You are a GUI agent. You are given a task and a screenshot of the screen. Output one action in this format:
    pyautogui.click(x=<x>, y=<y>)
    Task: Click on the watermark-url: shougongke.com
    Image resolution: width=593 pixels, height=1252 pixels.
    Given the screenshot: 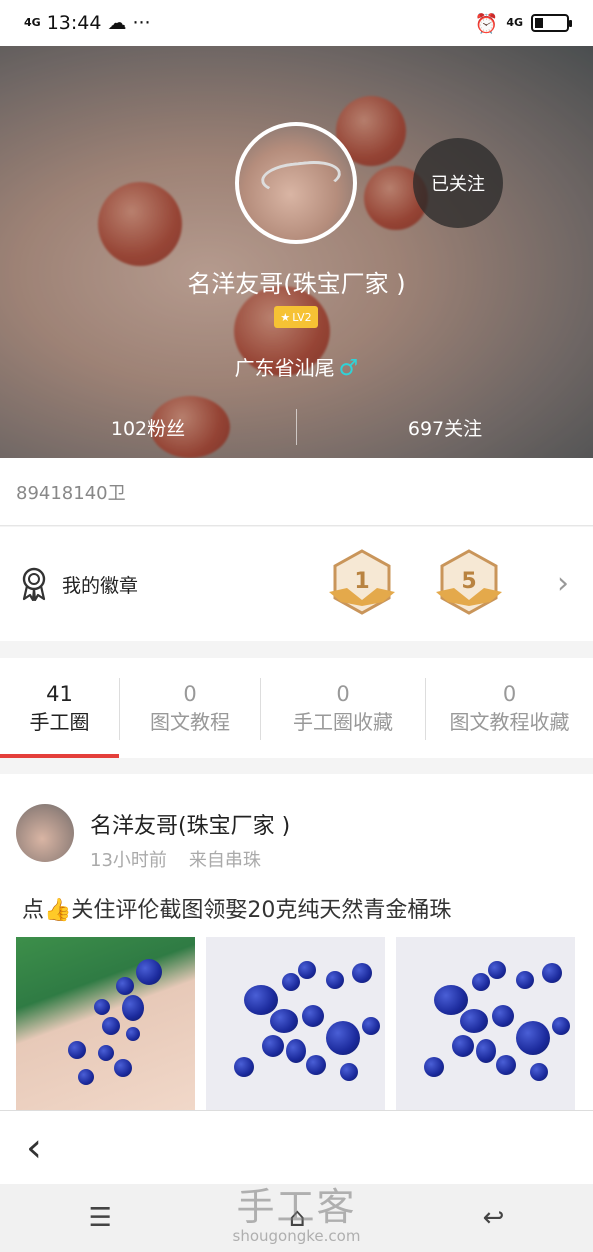 What is the action you would take?
    pyautogui.click(x=296, y=1236)
    